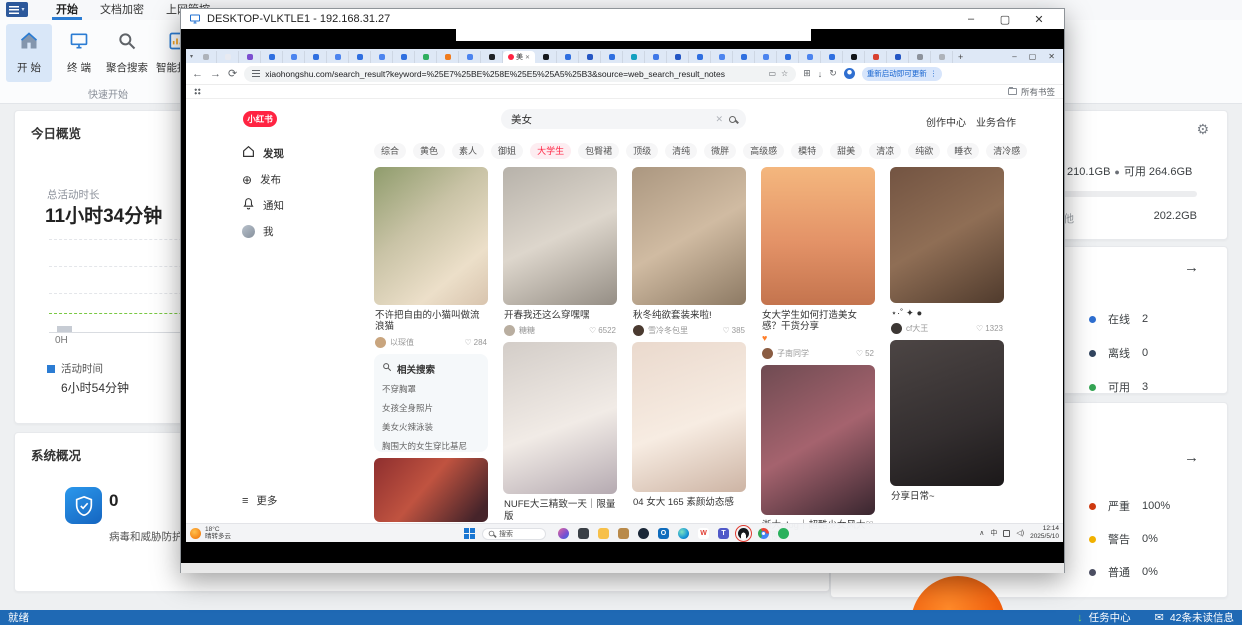  Describe the element at coordinates (210, 533) in the screenshot. I see `weather-widget: 18°C 晴转多云` at that location.